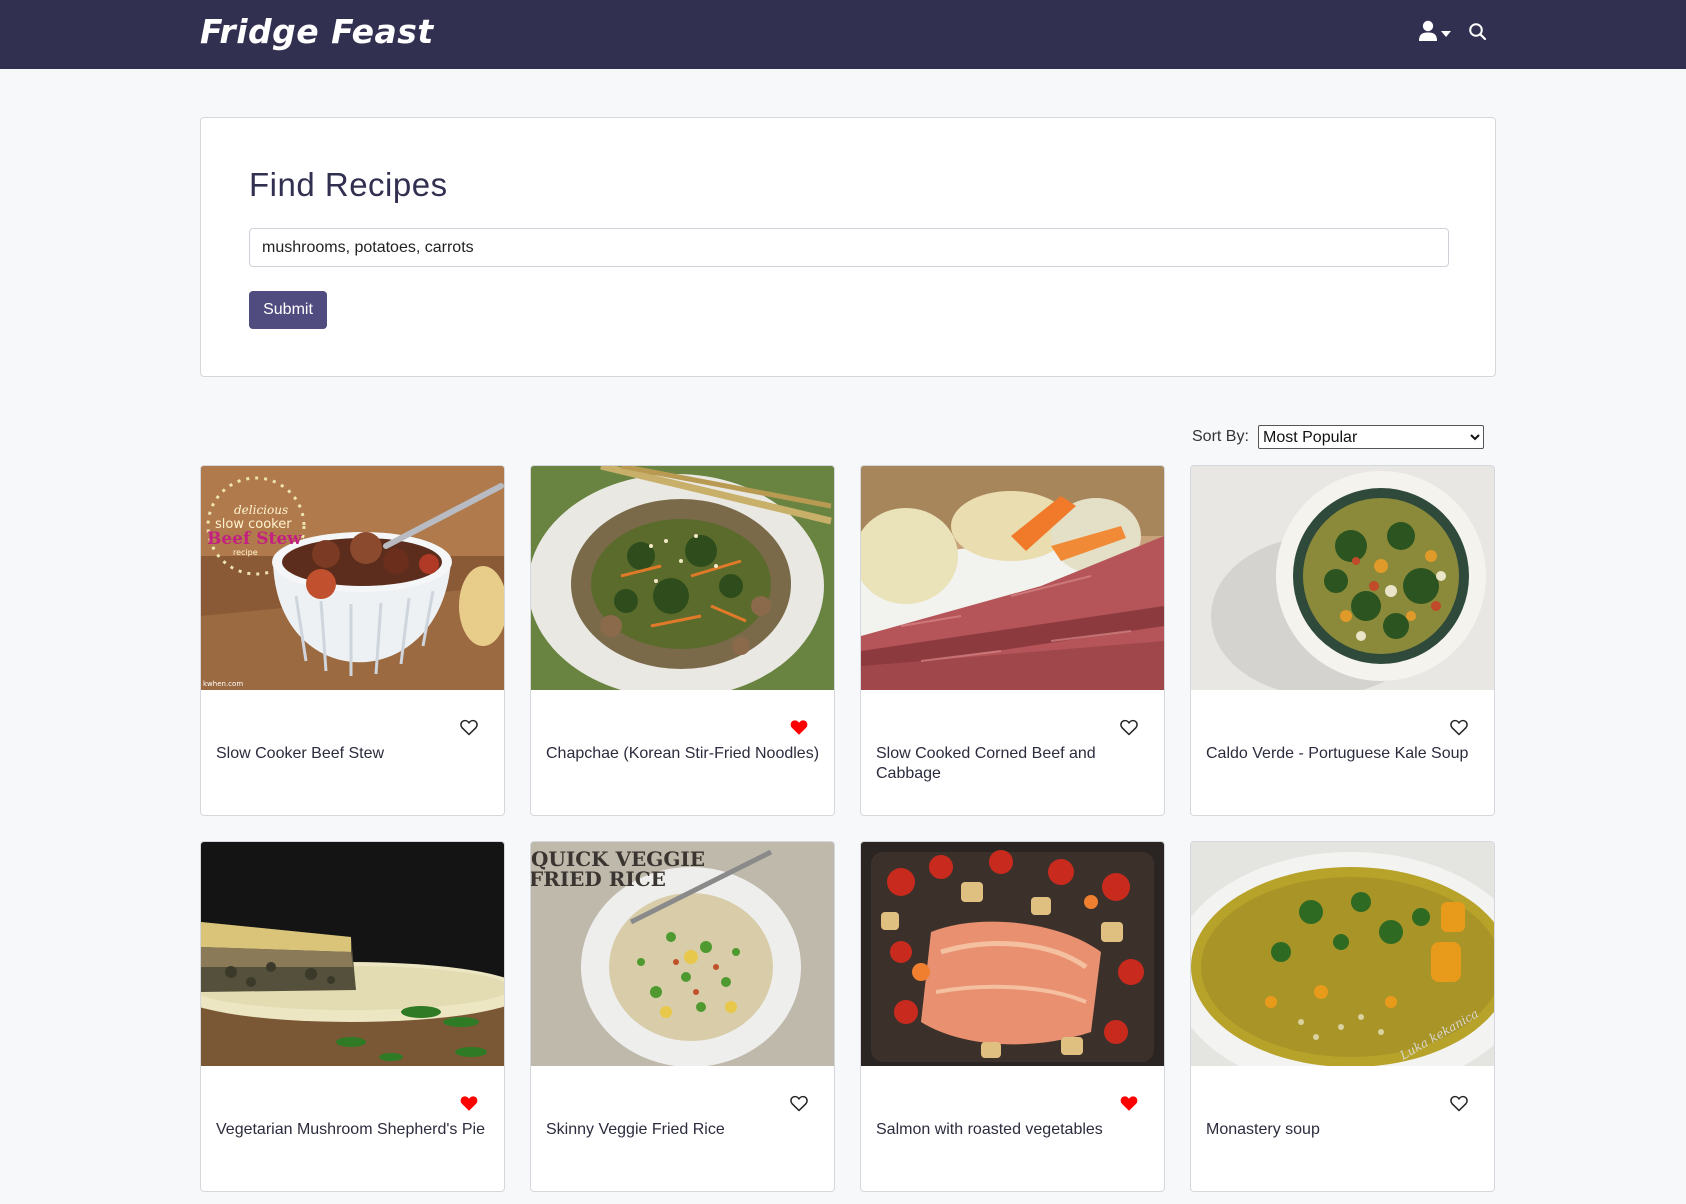 The height and width of the screenshot is (1204, 1686). I want to click on search-icon, so click(1478, 34).